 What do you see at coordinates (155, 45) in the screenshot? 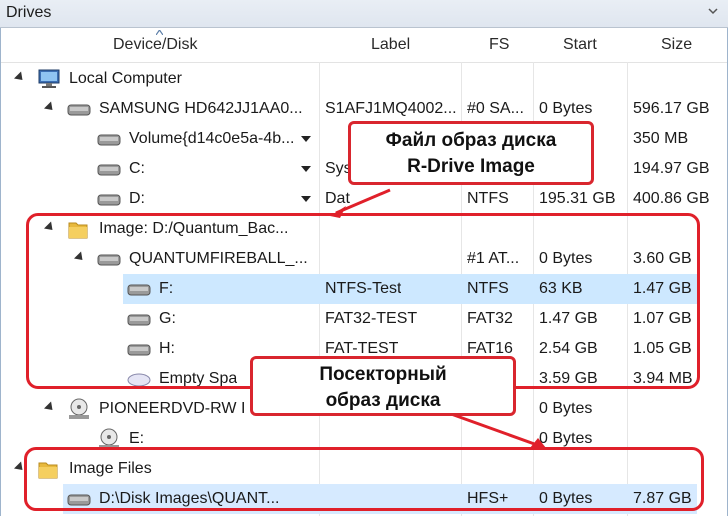
I see `col-header-device: Device/Disk` at bounding box center [155, 45].